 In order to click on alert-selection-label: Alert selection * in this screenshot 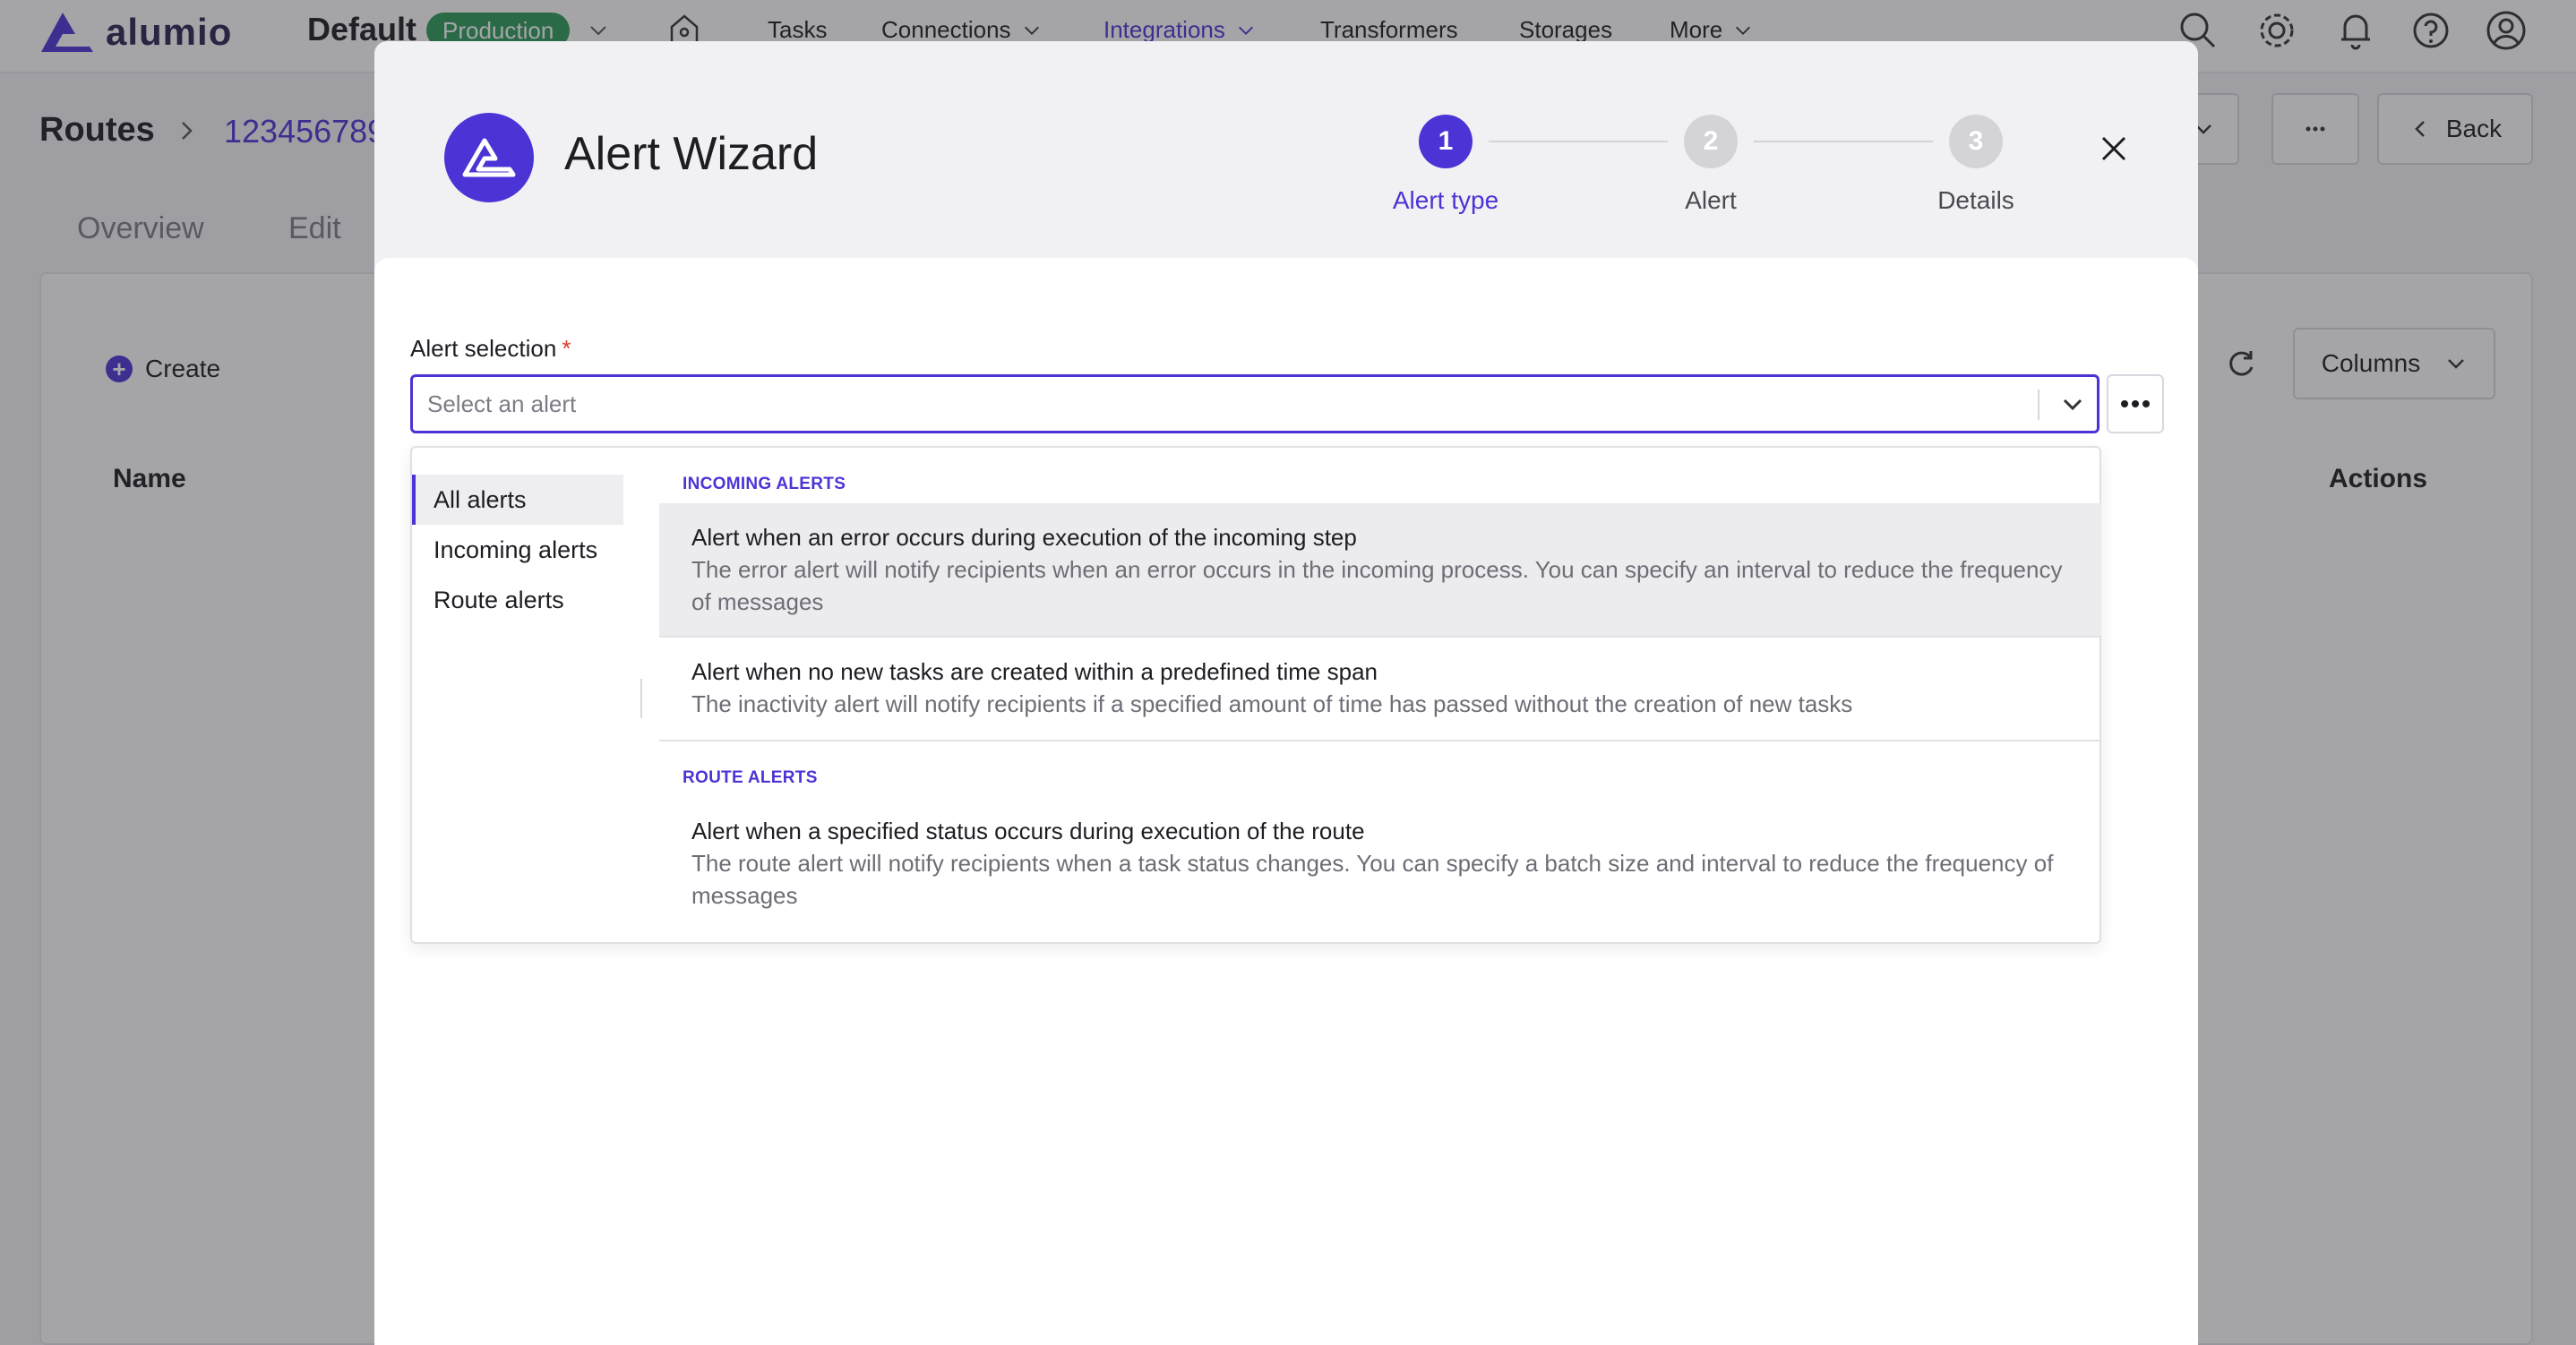, I will do `click(490, 349)`.